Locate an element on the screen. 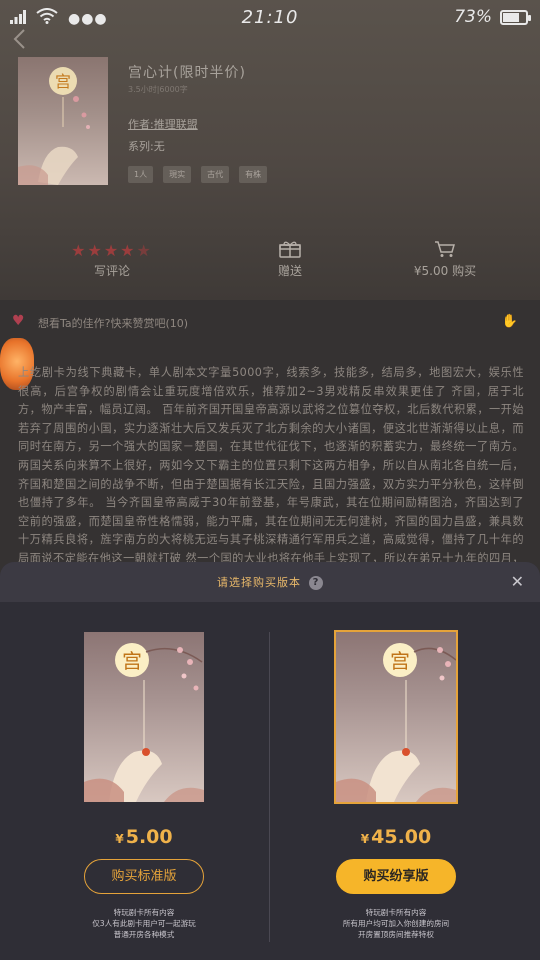  standard-description: 特玩剧卡所有内容 仅3人有此剧卡用户可一起游玩 普通开房各种模式 is located at coordinates (144, 923).